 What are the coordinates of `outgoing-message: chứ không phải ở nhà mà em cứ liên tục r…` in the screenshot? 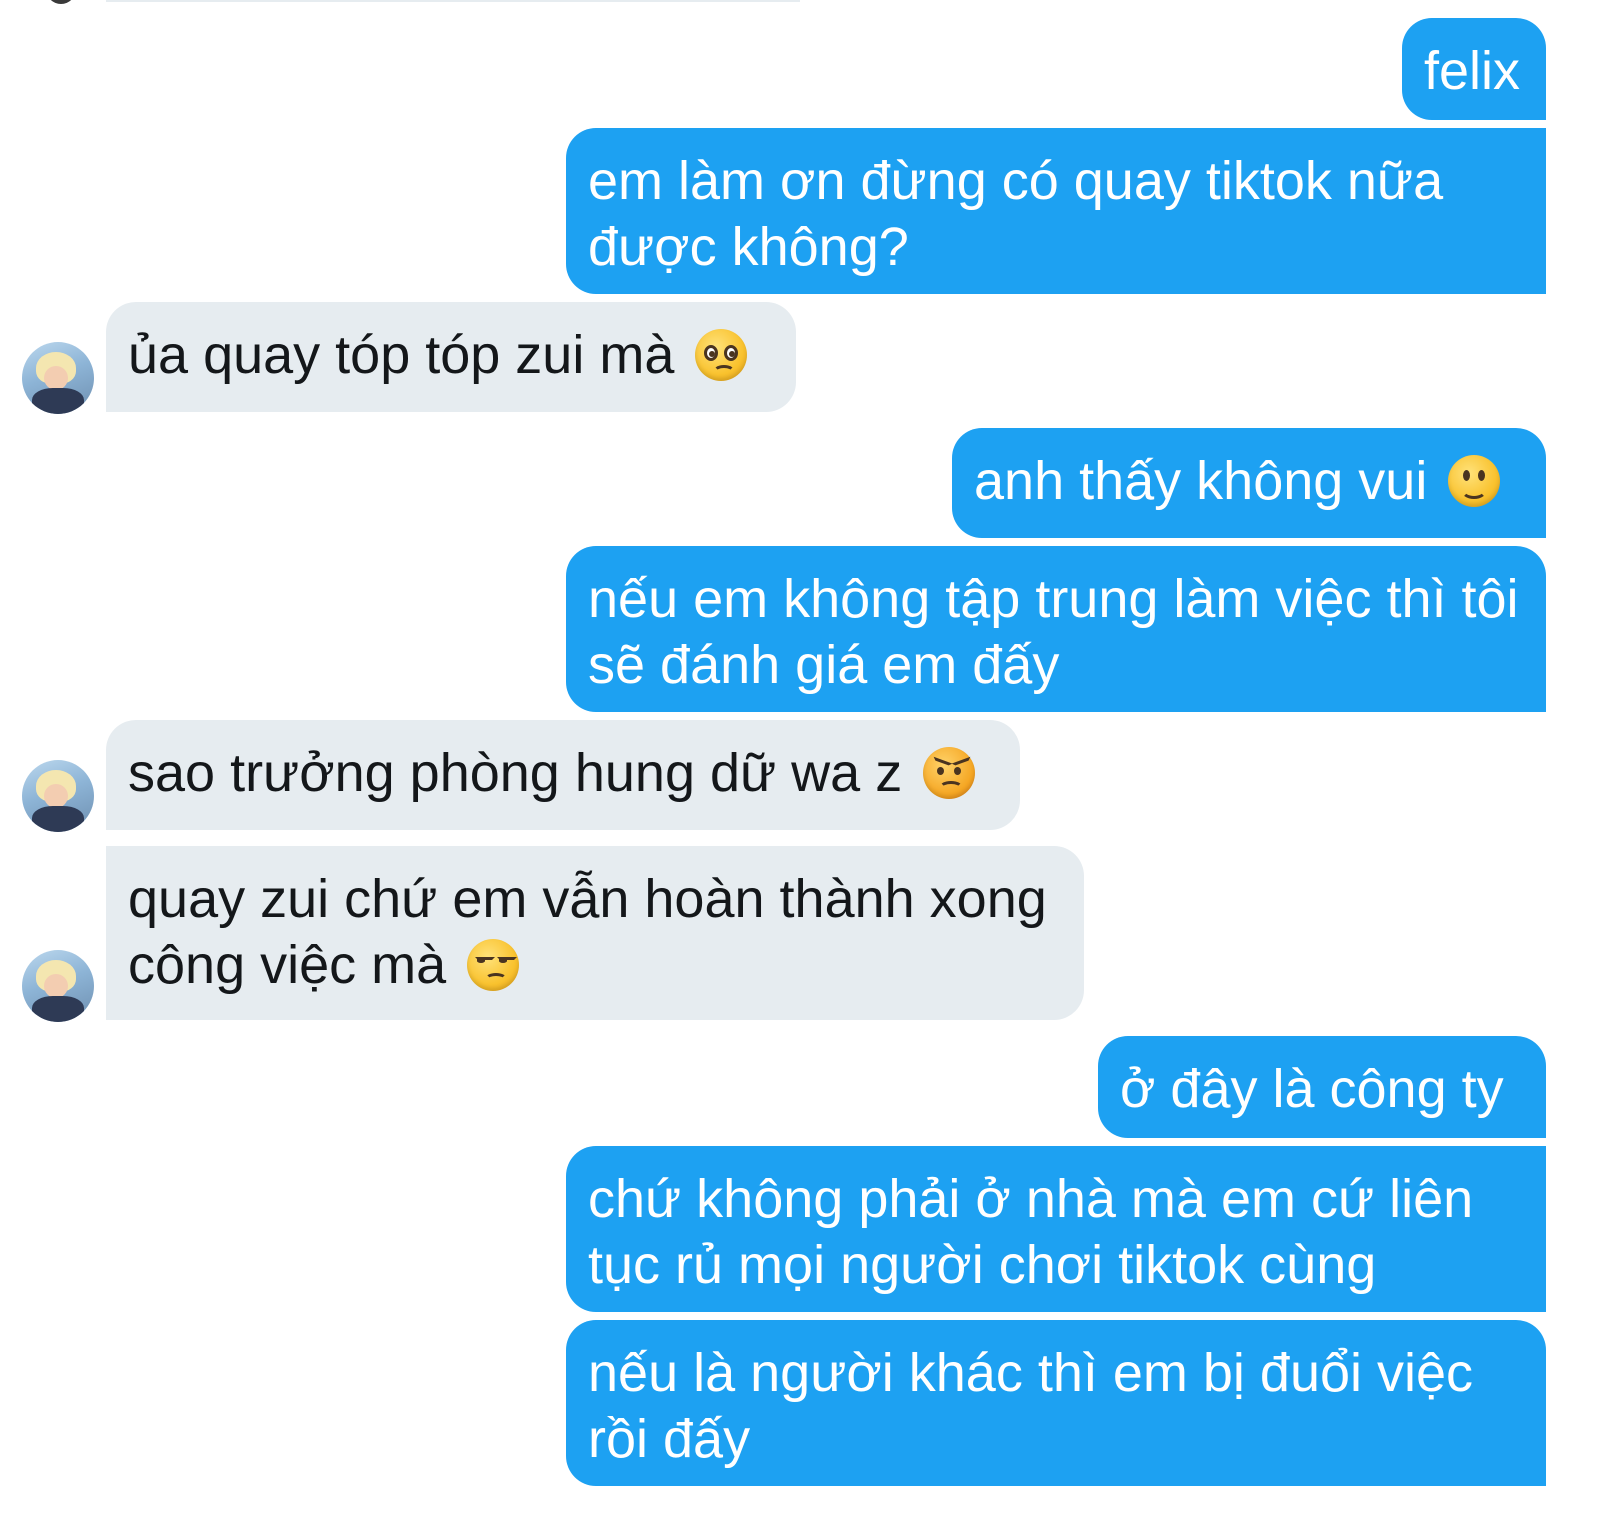 It's located at (1056, 1229).